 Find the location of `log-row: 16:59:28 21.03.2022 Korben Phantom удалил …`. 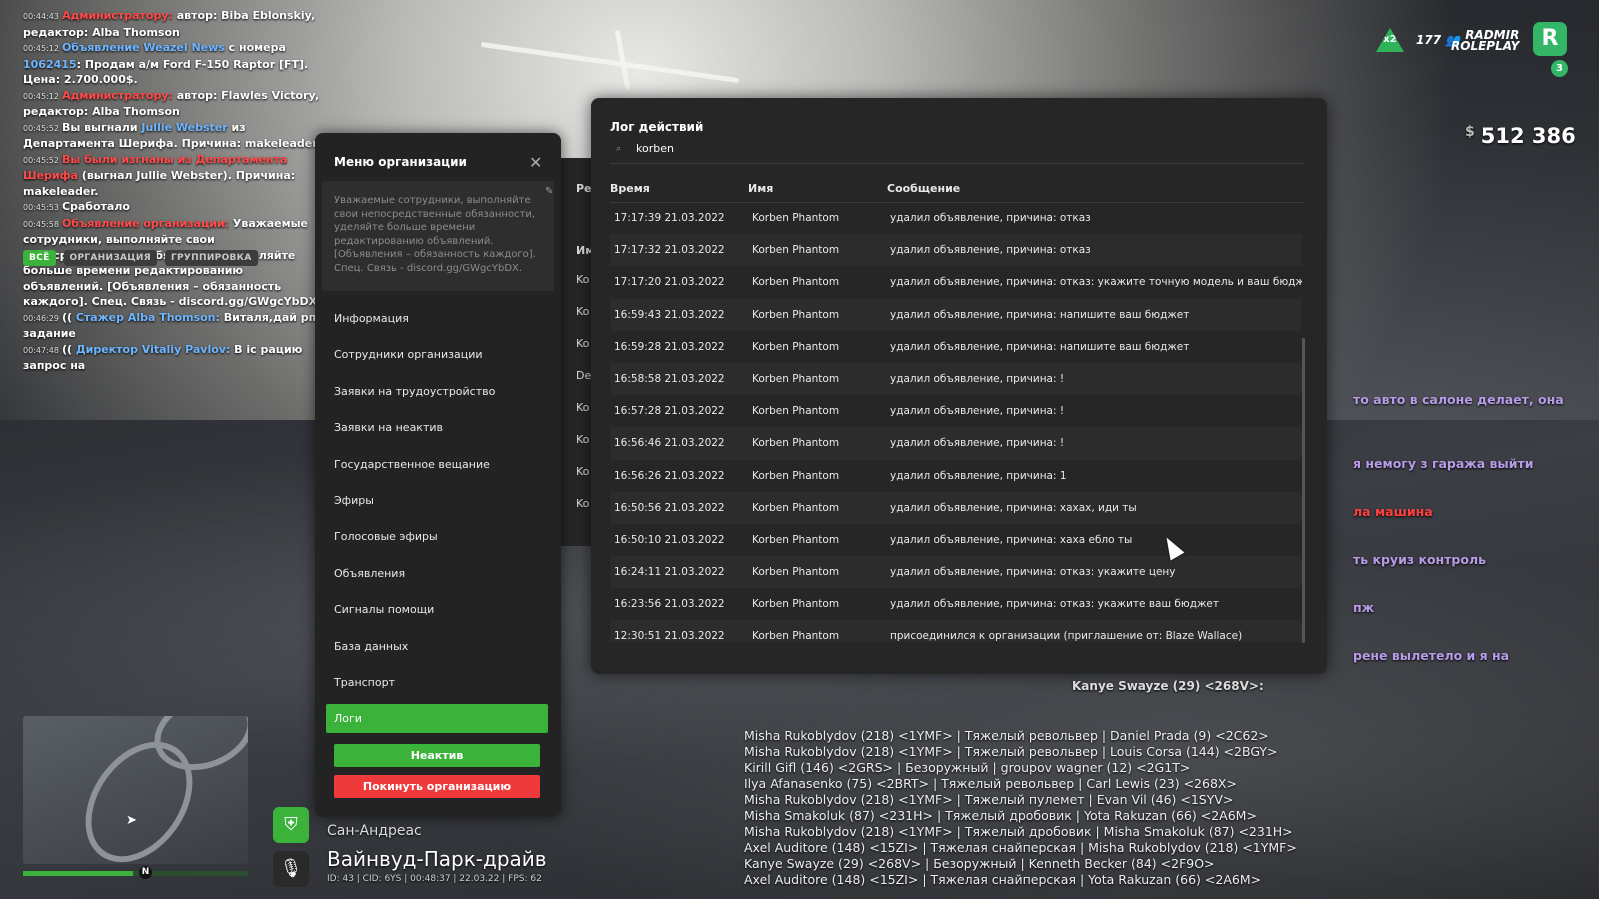

log-row: 16:59:28 21.03.2022 Korben Phantom удалил … is located at coordinates (956, 347).